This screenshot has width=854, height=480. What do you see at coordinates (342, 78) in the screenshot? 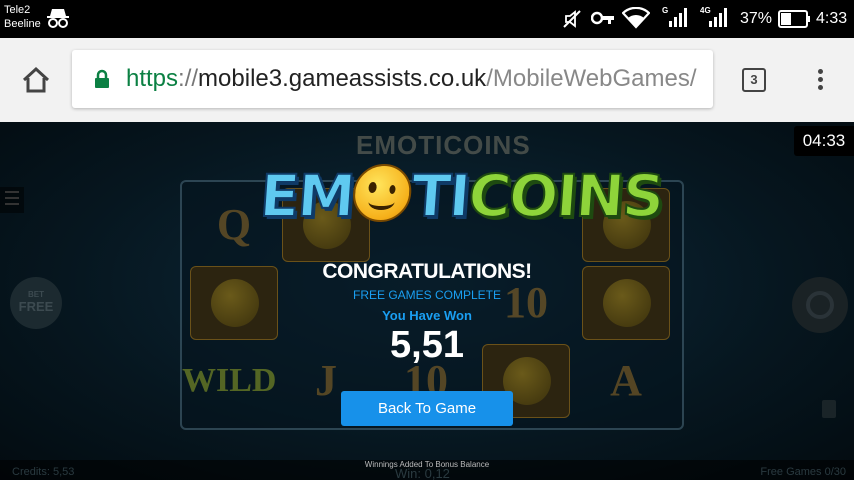
I see `url-host: mobile3.gameassists.co.uk` at bounding box center [342, 78].